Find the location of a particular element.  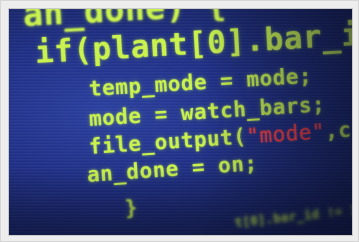

code-line: t[0].bar_id != 1 is located at coordinates (293, 216).